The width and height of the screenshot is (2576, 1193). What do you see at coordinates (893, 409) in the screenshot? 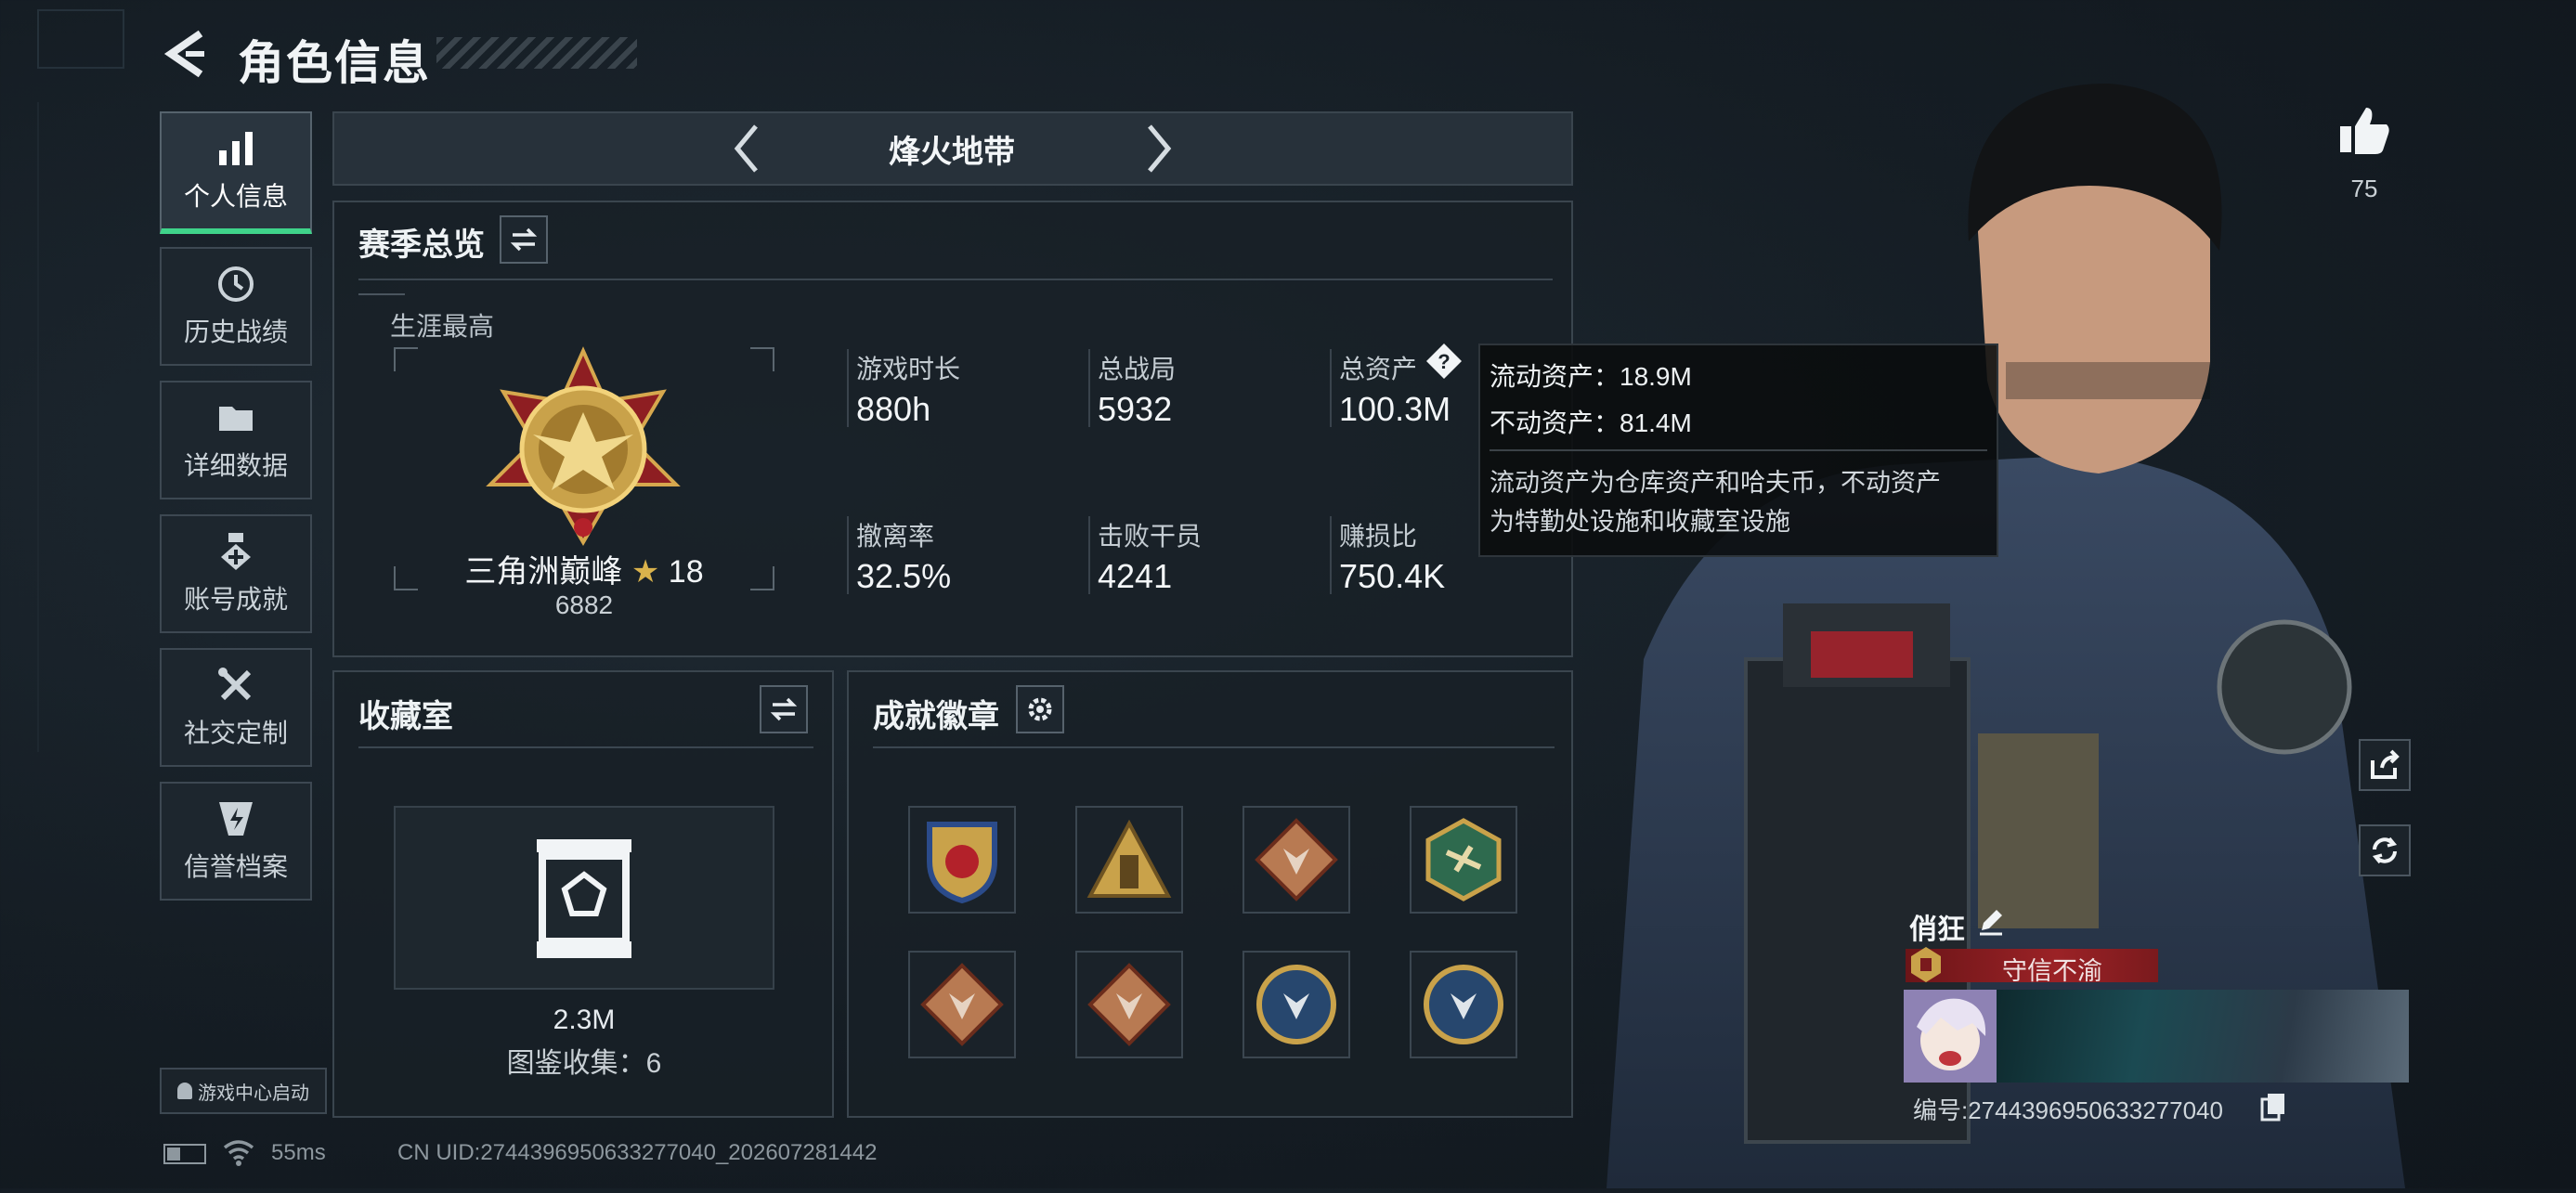
I see `stat-value: 880h` at bounding box center [893, 409].